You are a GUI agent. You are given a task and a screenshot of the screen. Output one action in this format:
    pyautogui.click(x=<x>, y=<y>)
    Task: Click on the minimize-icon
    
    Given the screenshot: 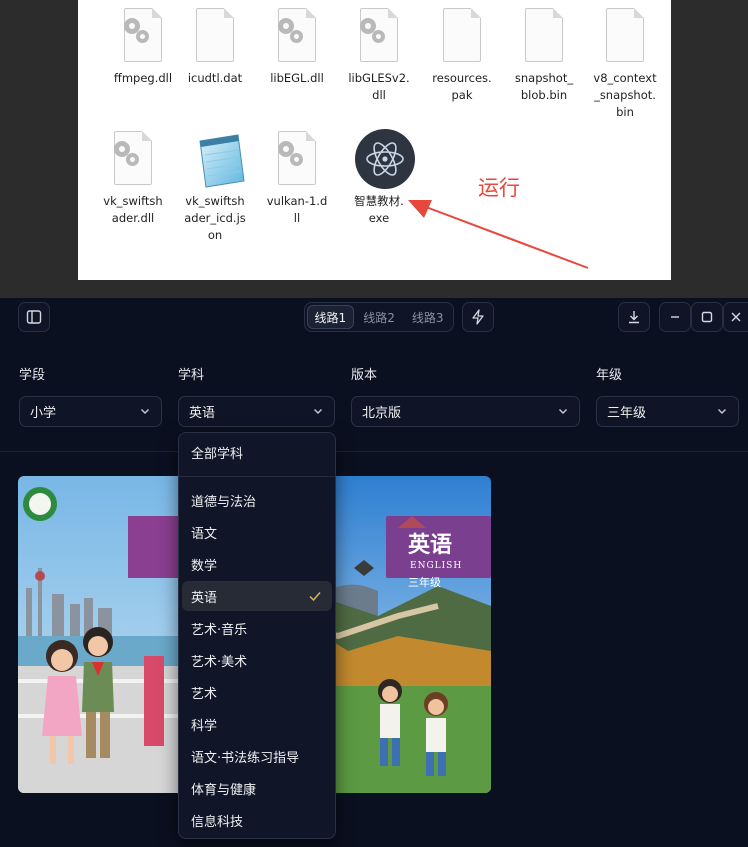 What is the action you would take?
    pyautogui.click(x=675, y=317)
    